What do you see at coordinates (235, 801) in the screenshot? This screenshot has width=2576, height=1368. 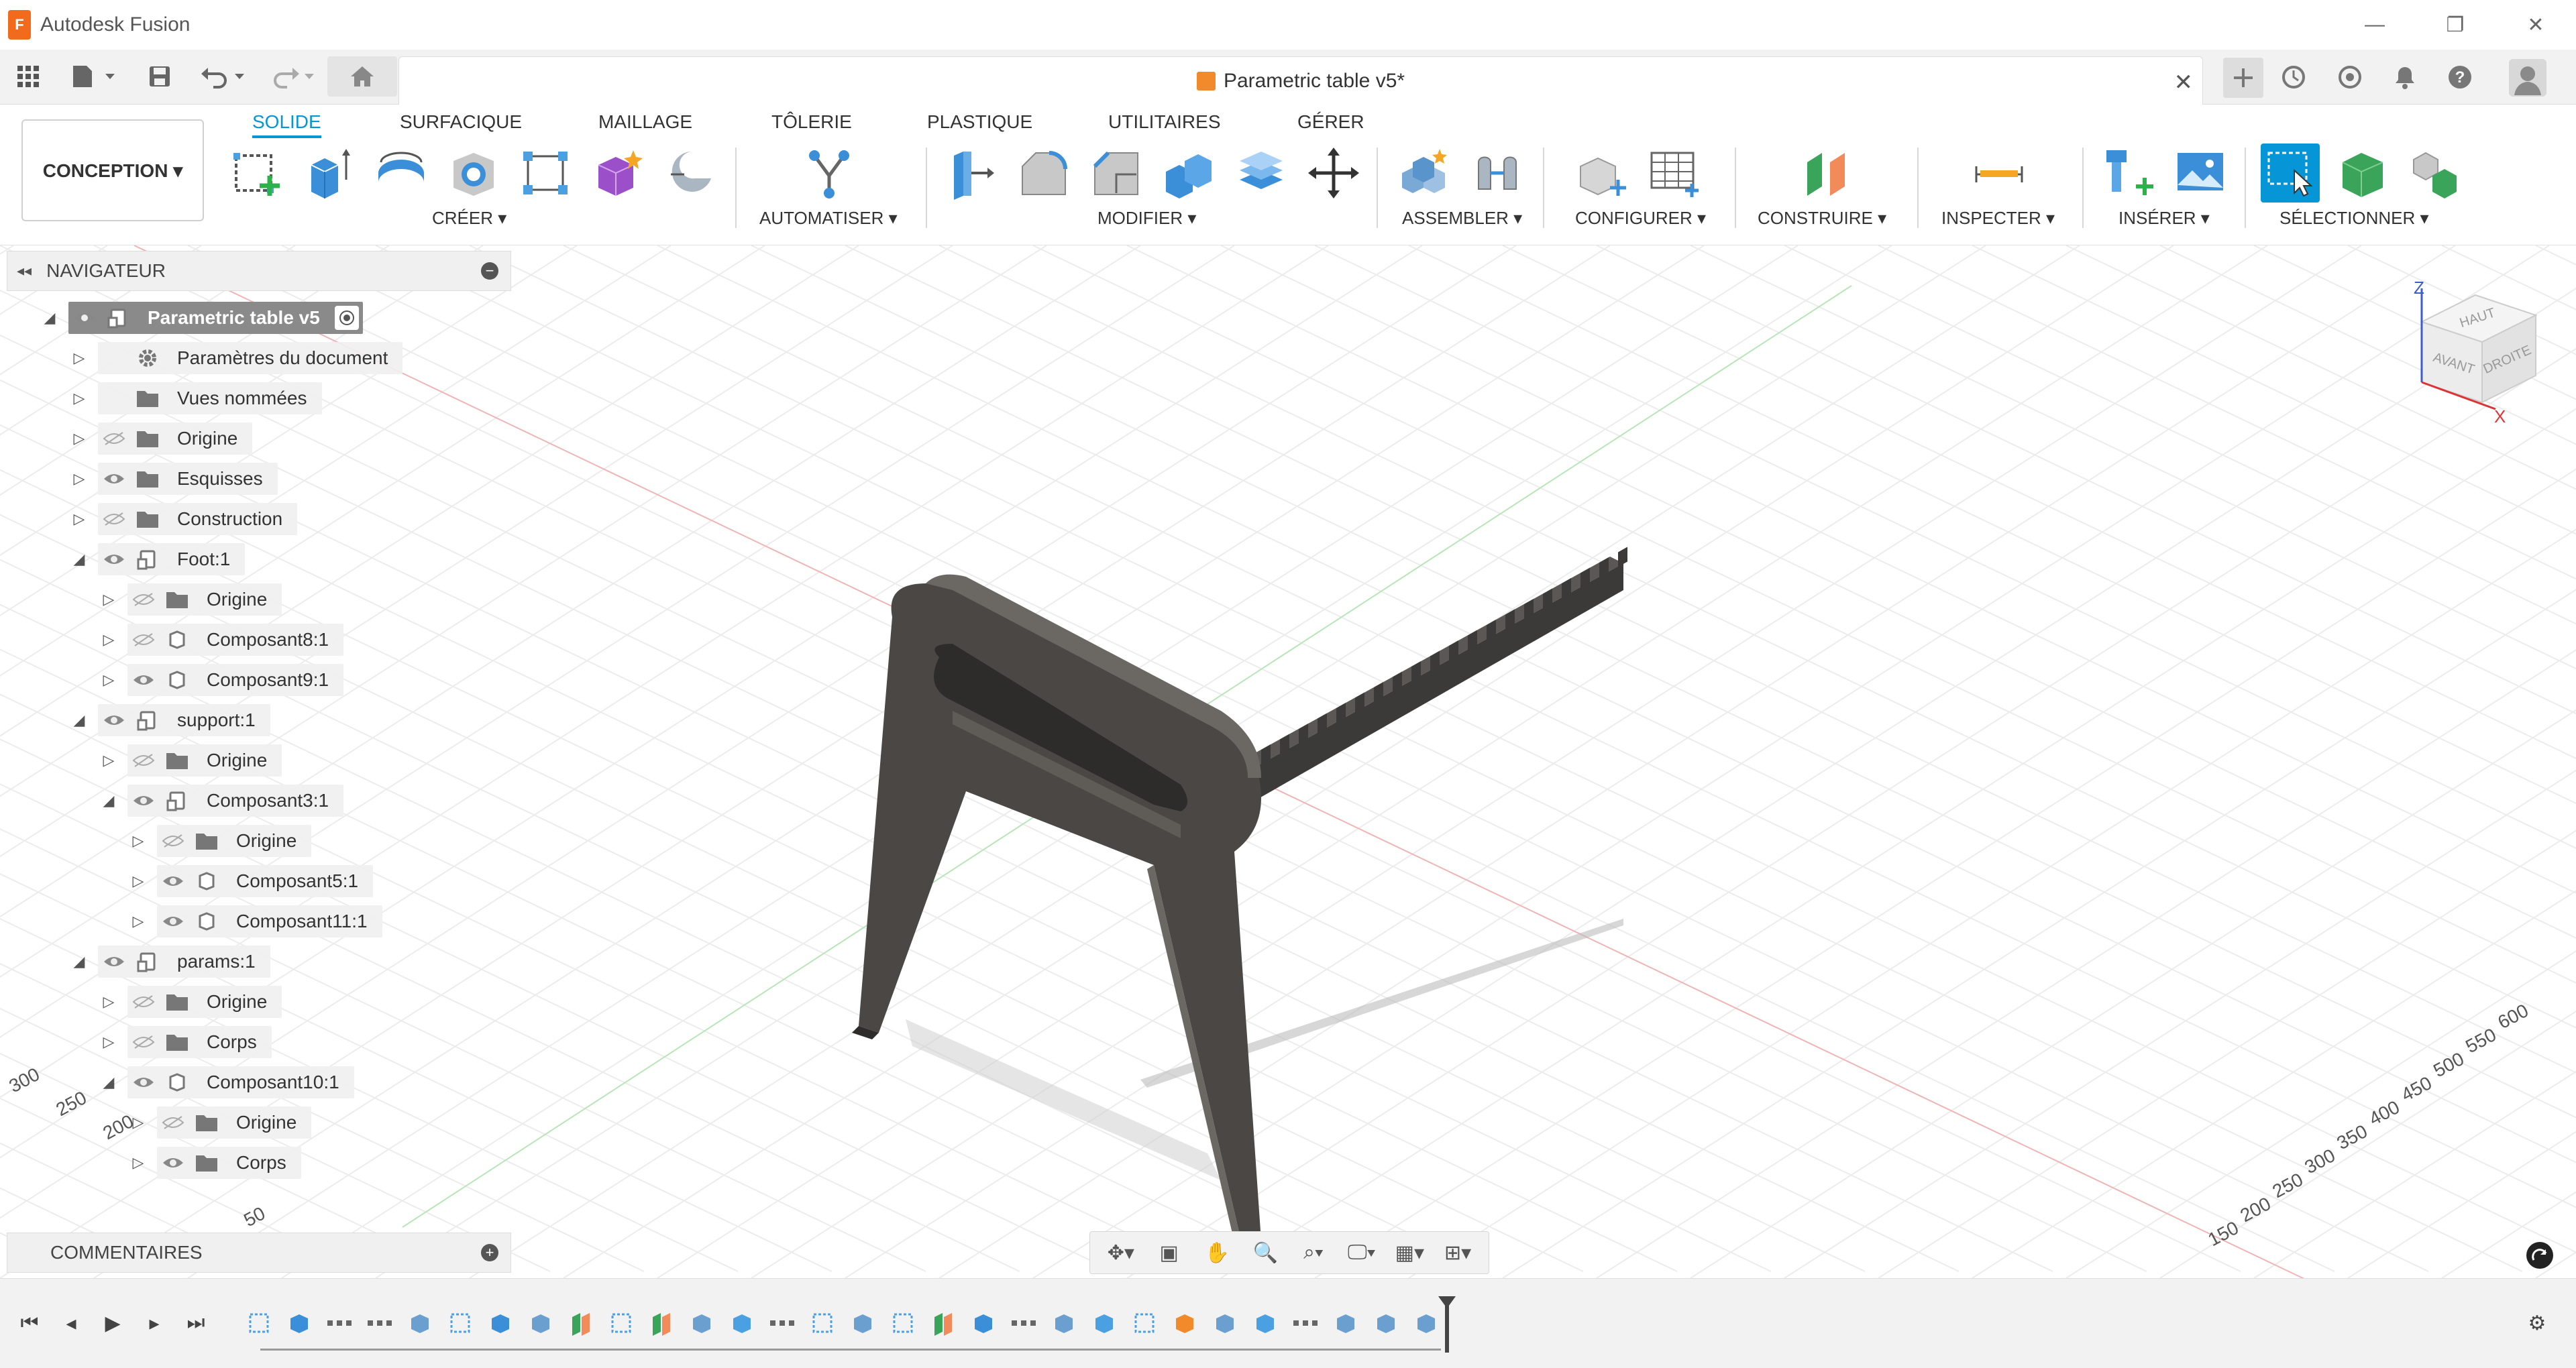 I see `browser-node-body: Composant3:1` at bounding box center [235, 801].